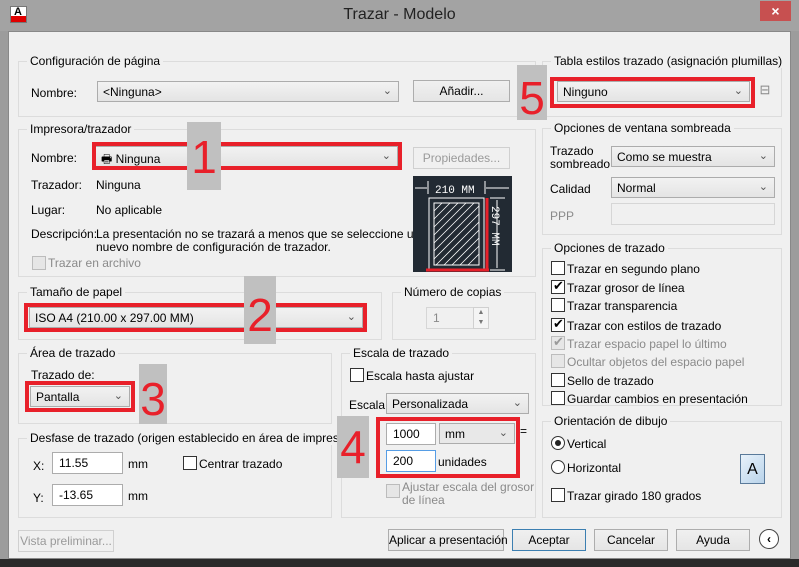  I want to click on title-bar: A Trazar - Modelo ×, so click(399, 15).